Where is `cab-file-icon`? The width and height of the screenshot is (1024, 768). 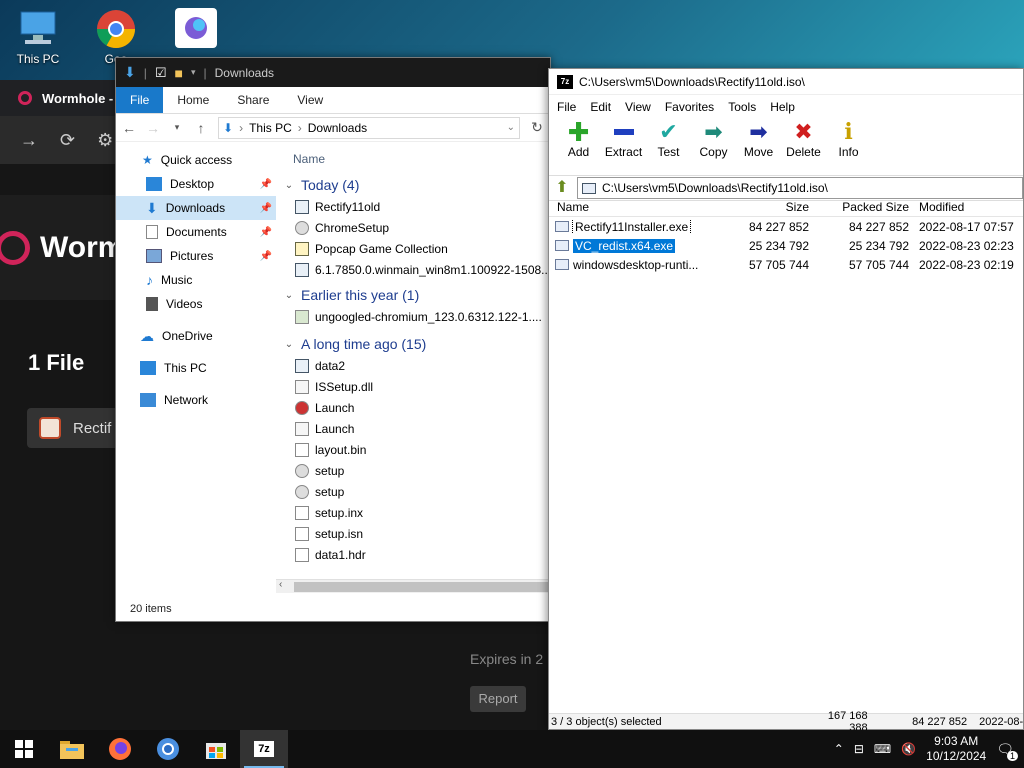
cab-file-icon is located at coordinates (302, 365).